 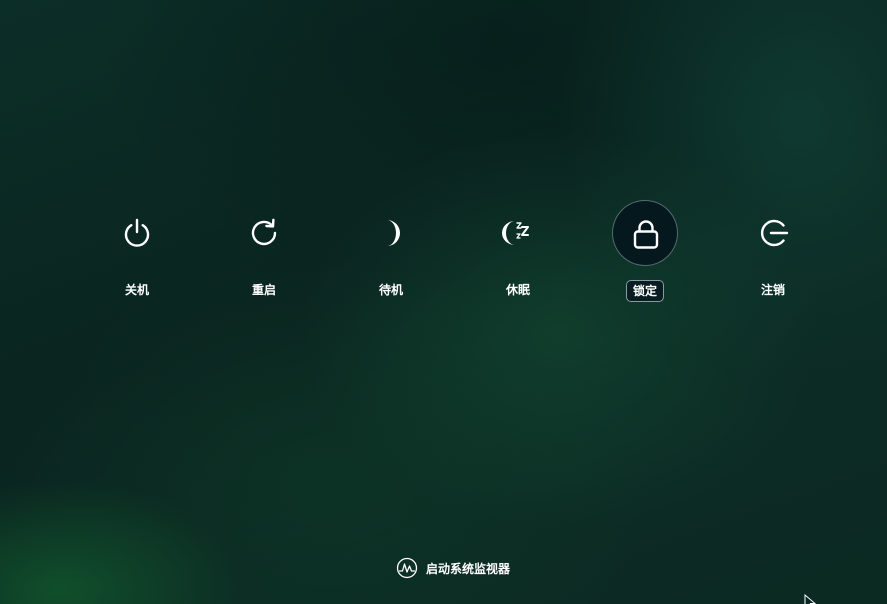 What do you see at coordinates (468, 568) in the screenshot?
I see `system-monitor-label: 启动系统监视器` at bounding box center [468, 568].